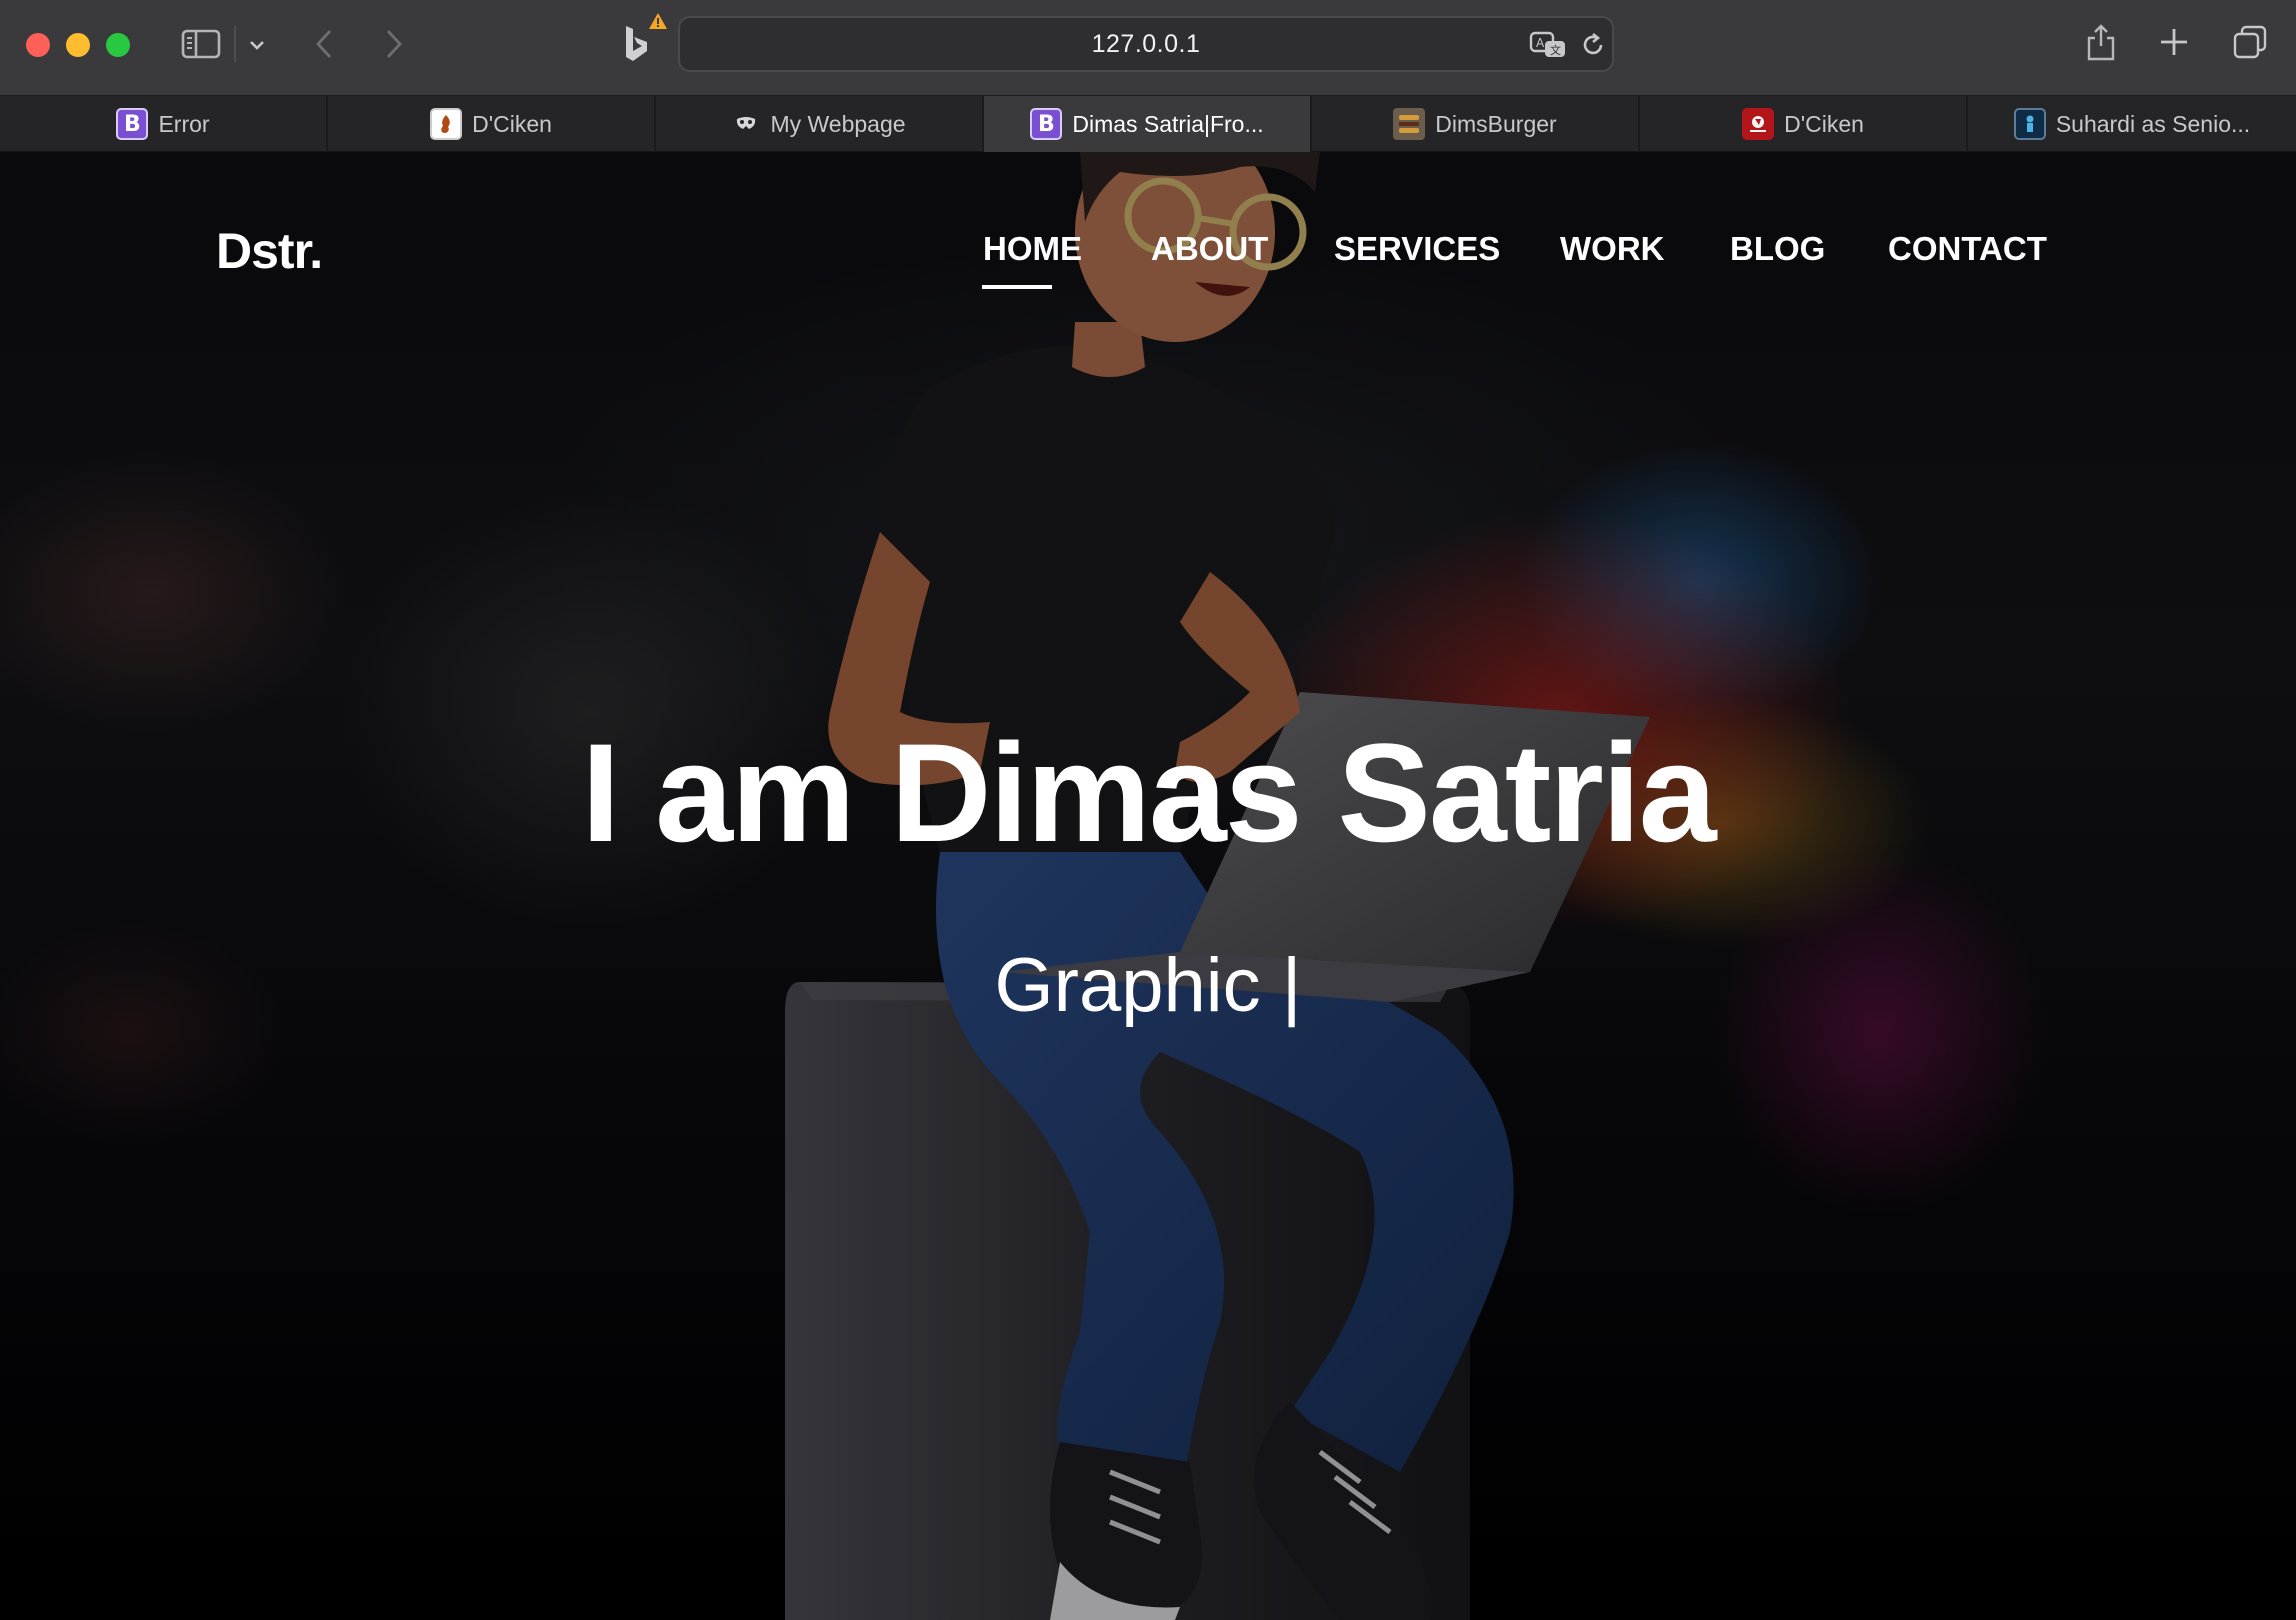  Describe the element at coordinates (1593, 45) in the screenshot. I see `reload-icon` at that location.